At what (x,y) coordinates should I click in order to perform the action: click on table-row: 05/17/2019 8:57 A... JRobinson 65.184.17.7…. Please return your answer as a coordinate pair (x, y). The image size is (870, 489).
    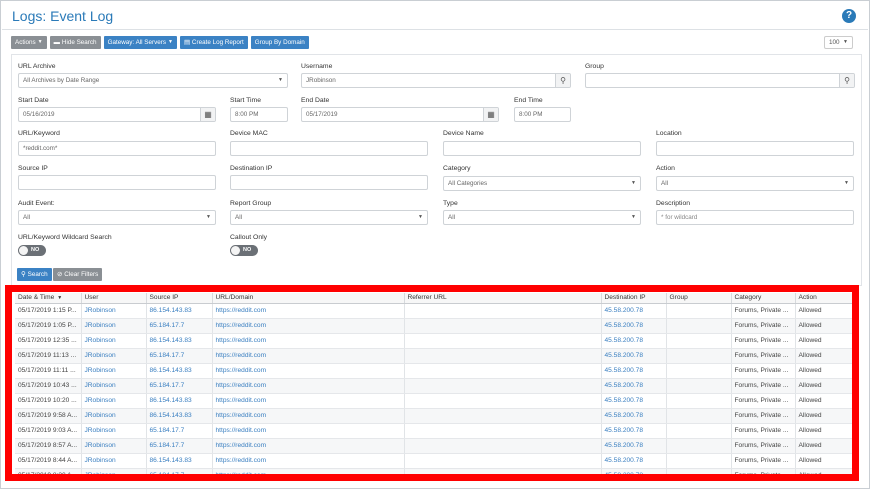
    Looking at the image, I should click on (436, 446).